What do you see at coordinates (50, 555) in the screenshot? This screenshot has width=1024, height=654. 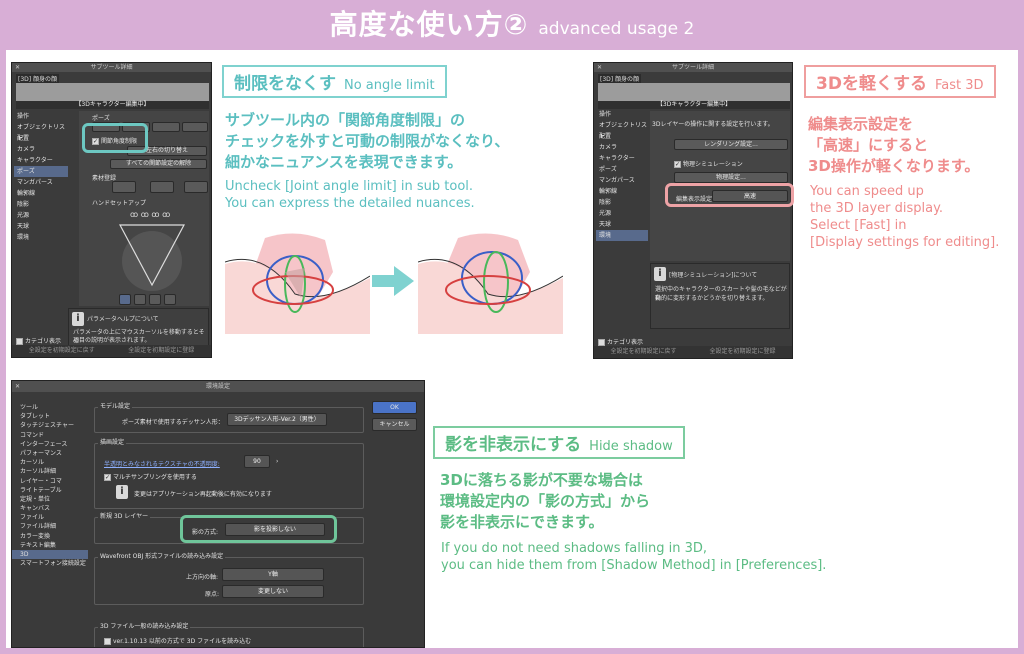 I see `sidebar-item: 3D` at bounding box center [50, 555].